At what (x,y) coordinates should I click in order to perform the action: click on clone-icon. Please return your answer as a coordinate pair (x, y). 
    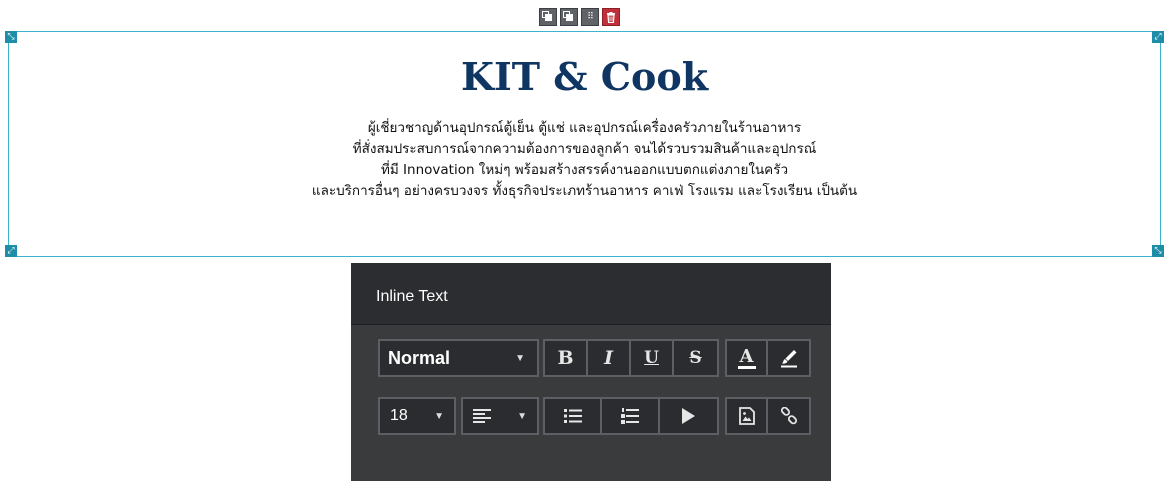
    Looking at the image, I should click on (546, 15).